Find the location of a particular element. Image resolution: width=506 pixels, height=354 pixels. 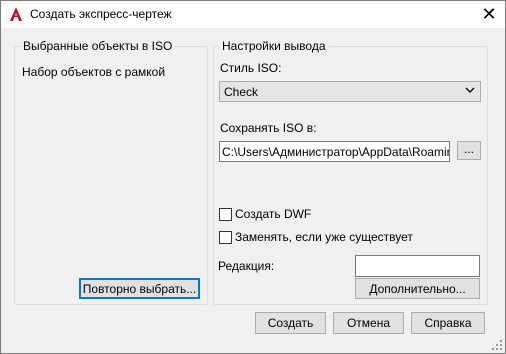

create-dwf-checkbox is located at coordinates (225, 214).